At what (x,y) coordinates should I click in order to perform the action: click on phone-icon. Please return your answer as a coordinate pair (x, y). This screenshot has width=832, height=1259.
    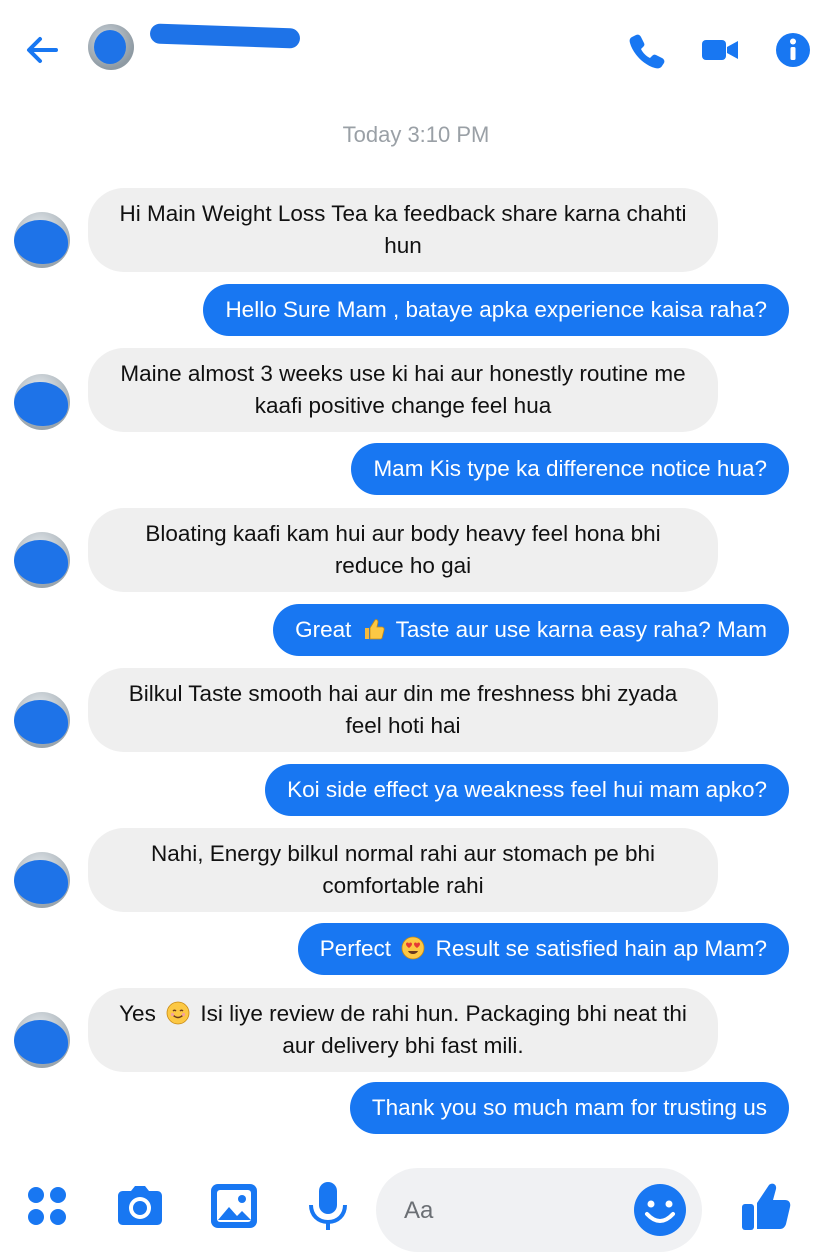
    Looking at the image, I should click on (647, 50).